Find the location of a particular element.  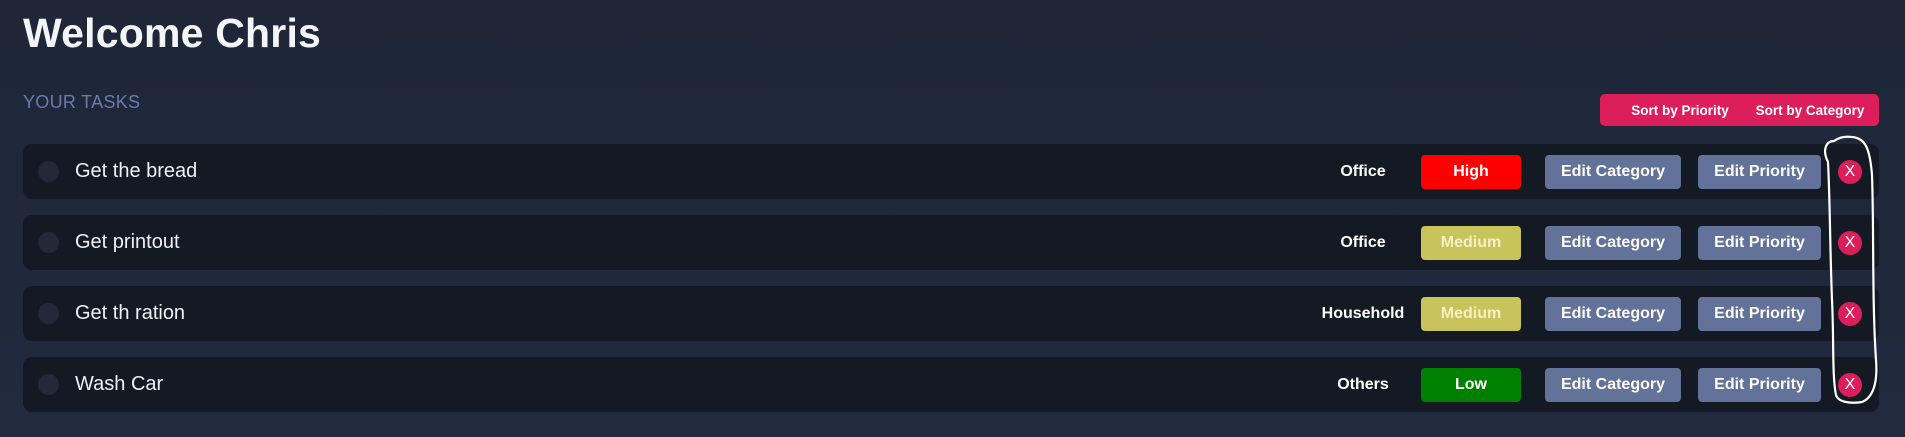

page-title: Welcome Chris is located at coordinates (172, 33).